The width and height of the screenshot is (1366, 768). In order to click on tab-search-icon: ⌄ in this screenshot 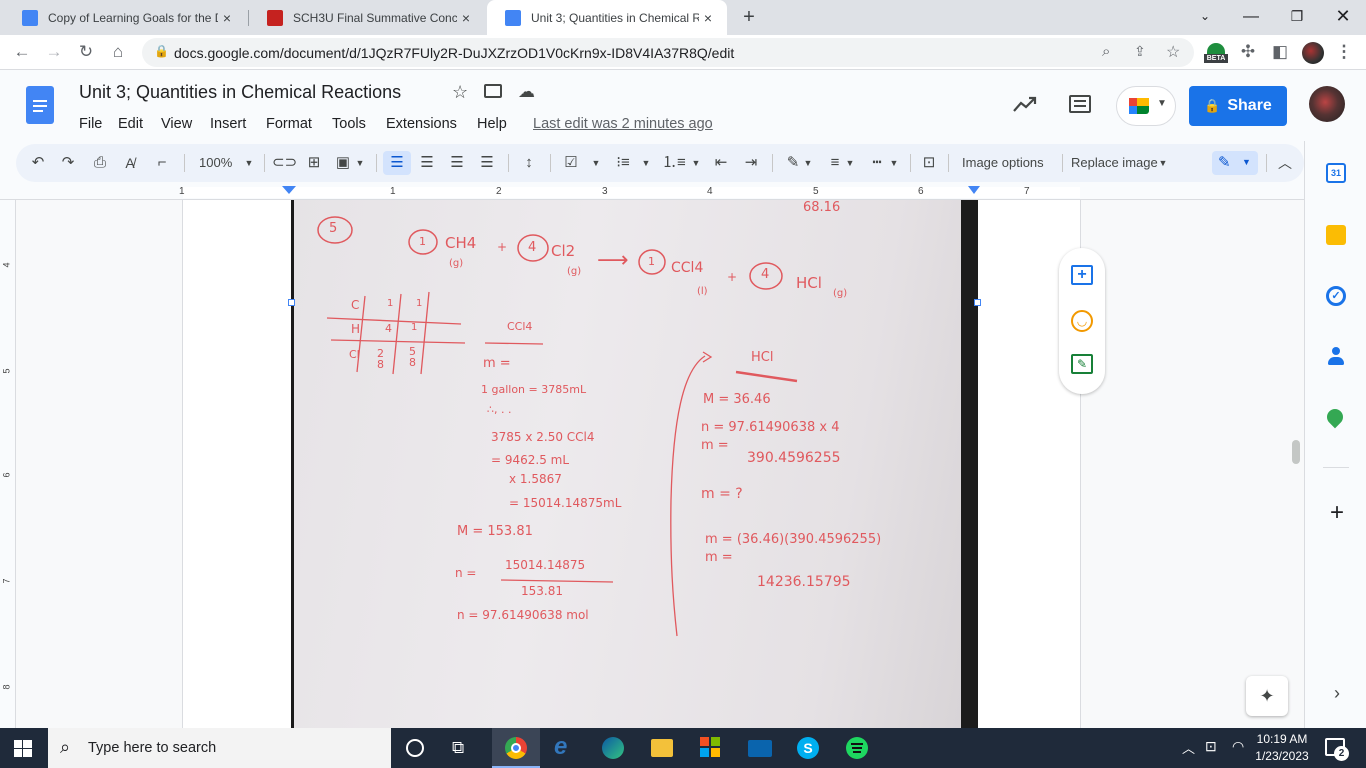, I will do `click(1205, 17)`.